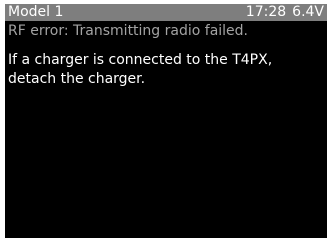 This screenshot has height=246, width=332. I want to click on model-name: Model 1, so click(36, 12).